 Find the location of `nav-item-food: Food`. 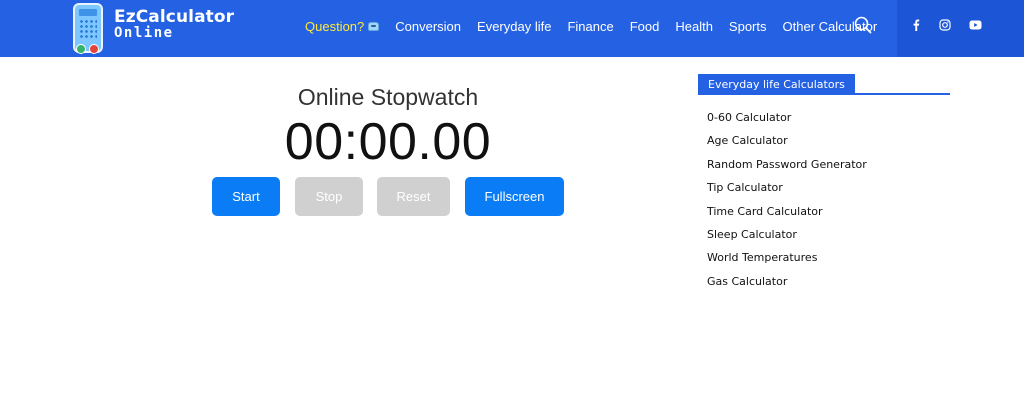

nav-item-food: Food is located at coordinates (645, 26).